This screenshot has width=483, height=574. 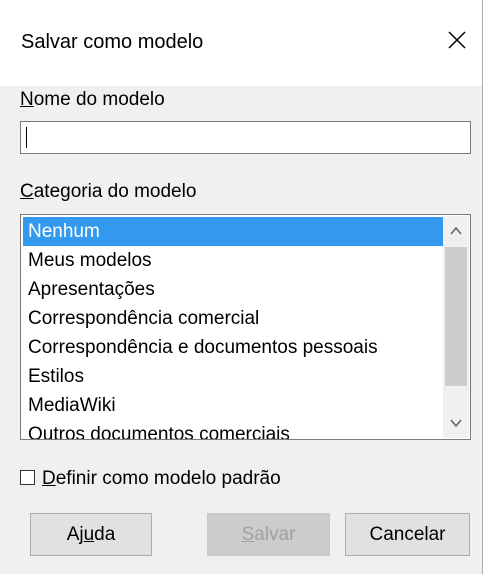 What do you see at coordinates (241, 43) in the screenshot?
I see `title-bar: Salvar como modelo` at bounding box center [241, 43].